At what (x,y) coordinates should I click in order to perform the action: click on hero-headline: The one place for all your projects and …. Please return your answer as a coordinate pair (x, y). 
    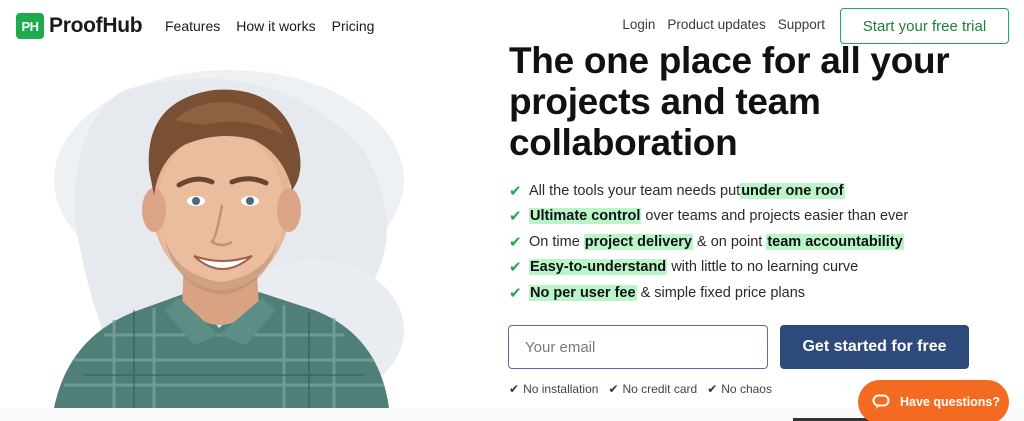
    Looking at the image, I should click on (729, 101).